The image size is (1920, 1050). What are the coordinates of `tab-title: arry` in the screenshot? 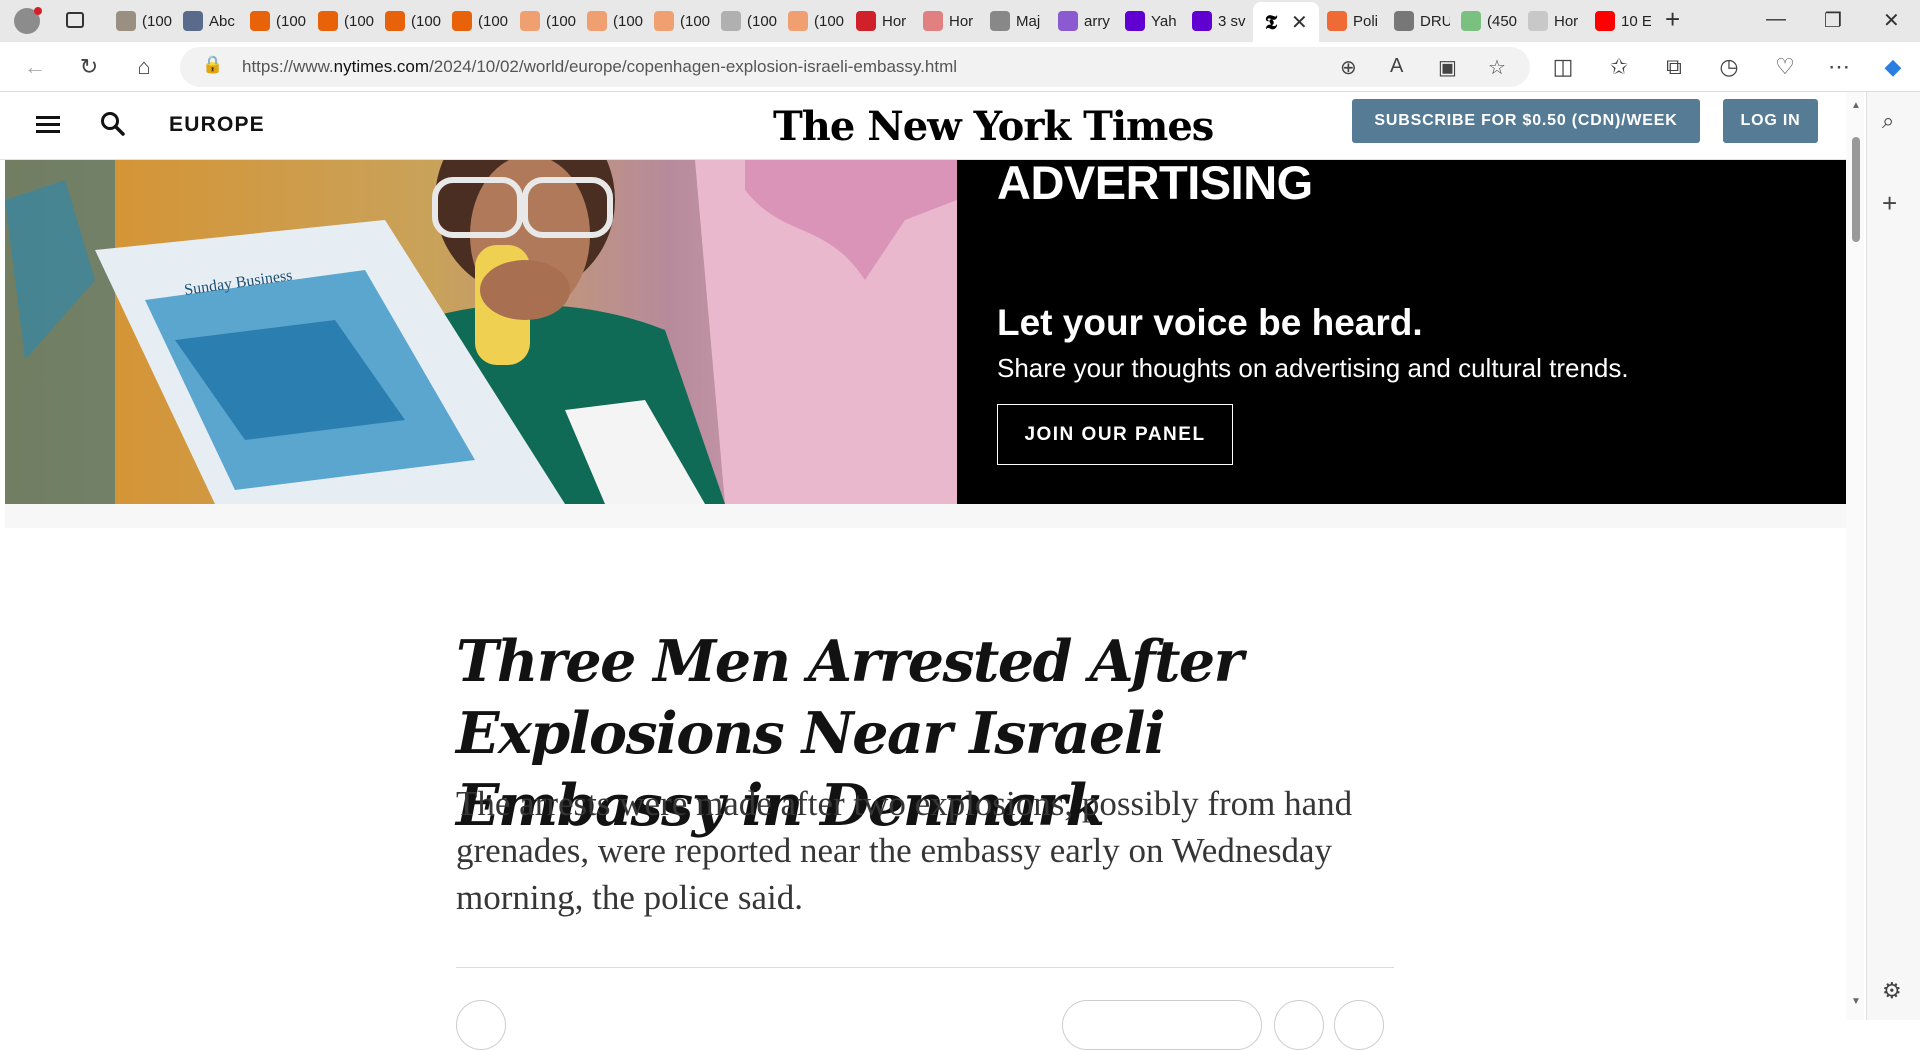 It's located at (1097, 21).